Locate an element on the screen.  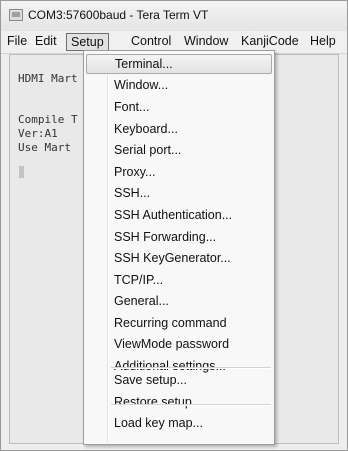
menu-help: Help is located at coordinates (323, 41).